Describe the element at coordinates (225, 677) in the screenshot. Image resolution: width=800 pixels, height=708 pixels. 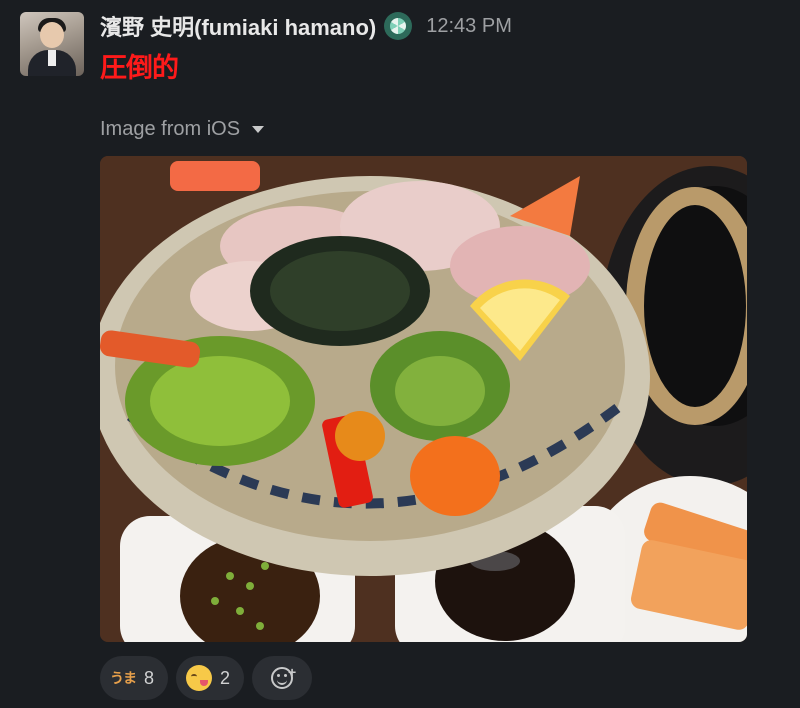
I see `reaction-count: 2` at that location.